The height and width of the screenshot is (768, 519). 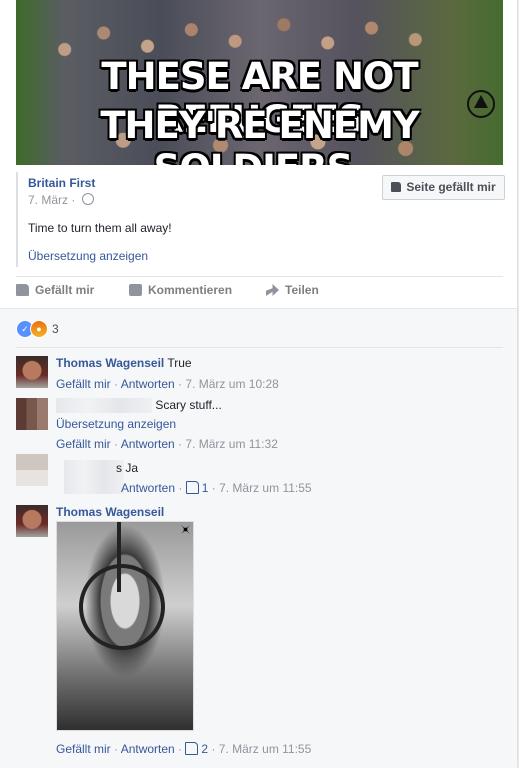 I want to click on globe-icon, so click(x=87, y=199).